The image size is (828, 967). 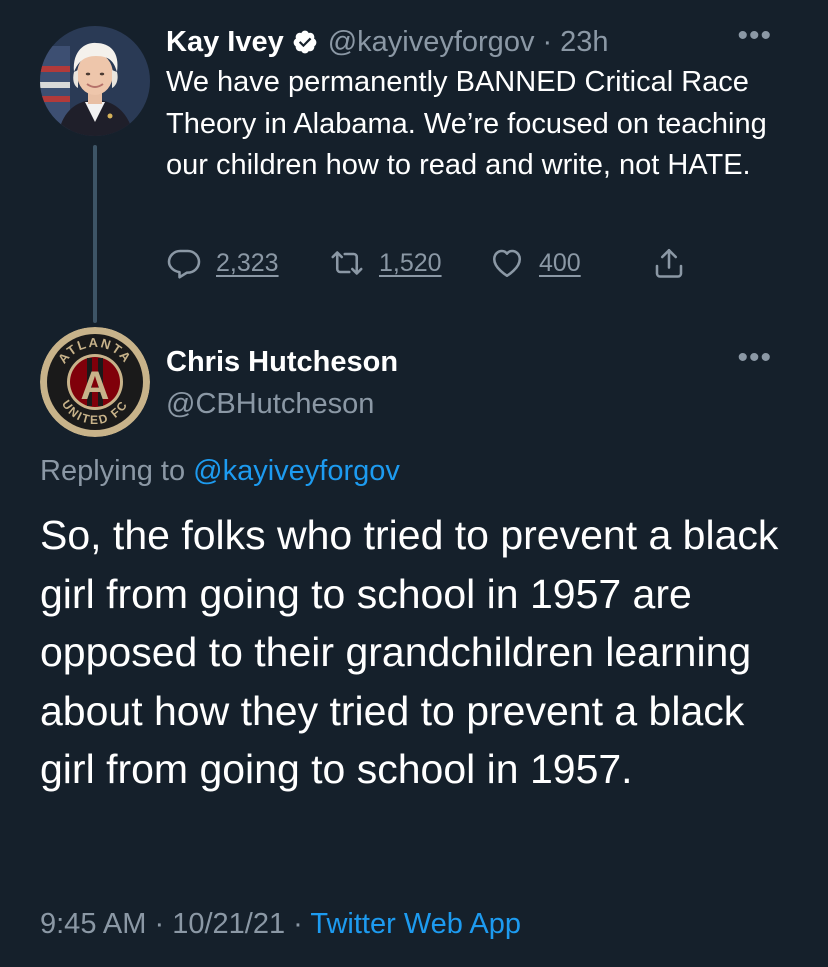 I want to click on retweet-button: 1,520, so click(x=409, y=263).